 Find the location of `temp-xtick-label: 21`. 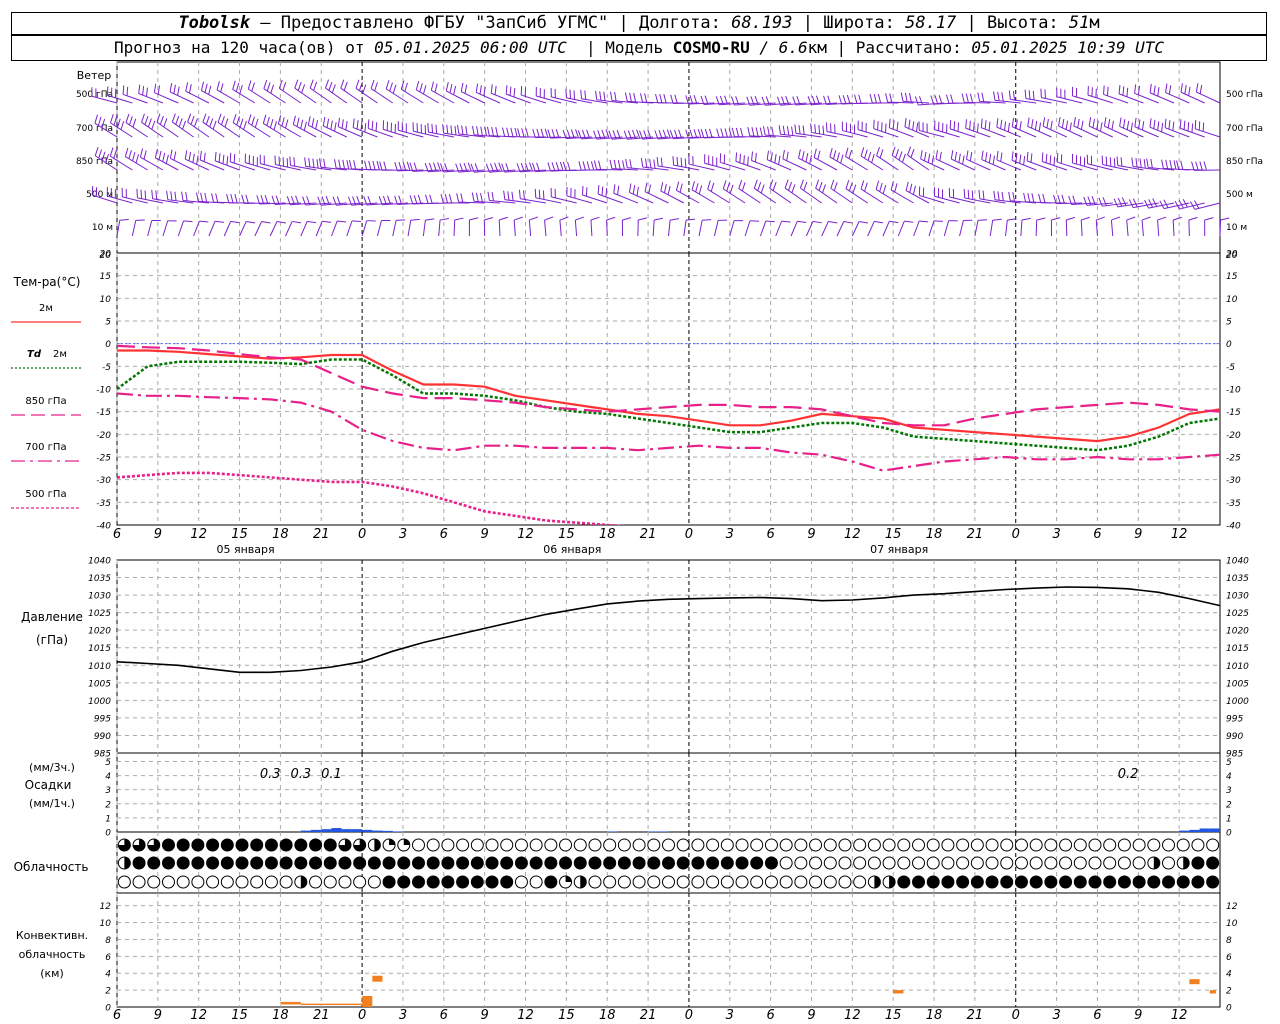

temp-xtick-label: 21 is located at coordinates (321, 534).